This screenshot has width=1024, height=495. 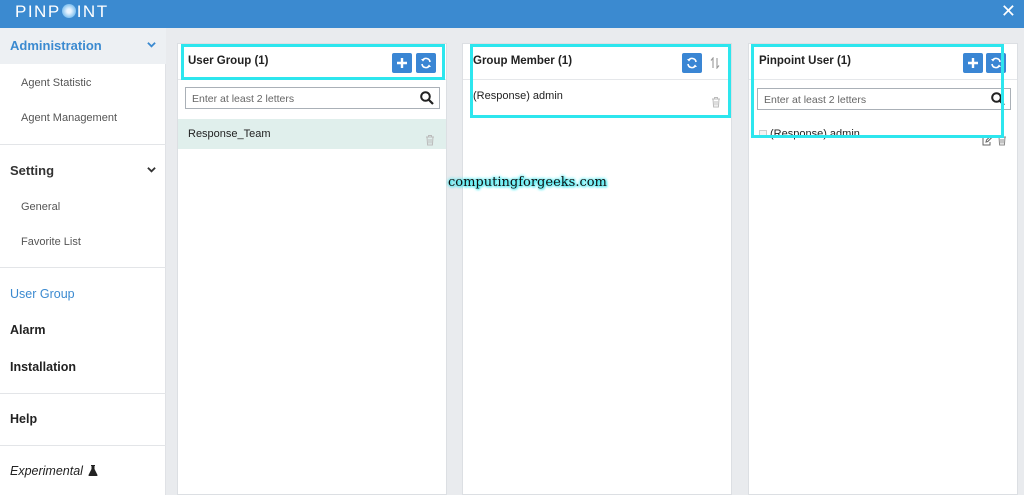 I want to click on sidebar-item-favorite-list: Favorite List, so click(x=83, y=242).